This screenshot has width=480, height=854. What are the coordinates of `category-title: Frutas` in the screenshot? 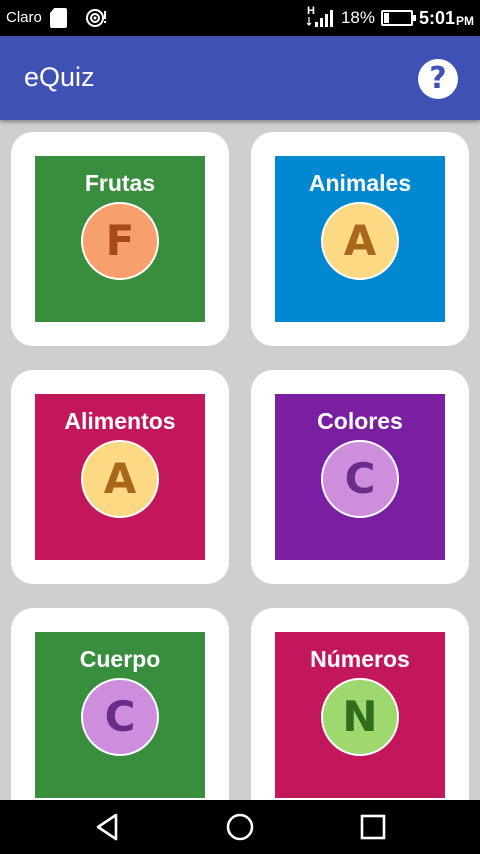 It's located at (120, 183).